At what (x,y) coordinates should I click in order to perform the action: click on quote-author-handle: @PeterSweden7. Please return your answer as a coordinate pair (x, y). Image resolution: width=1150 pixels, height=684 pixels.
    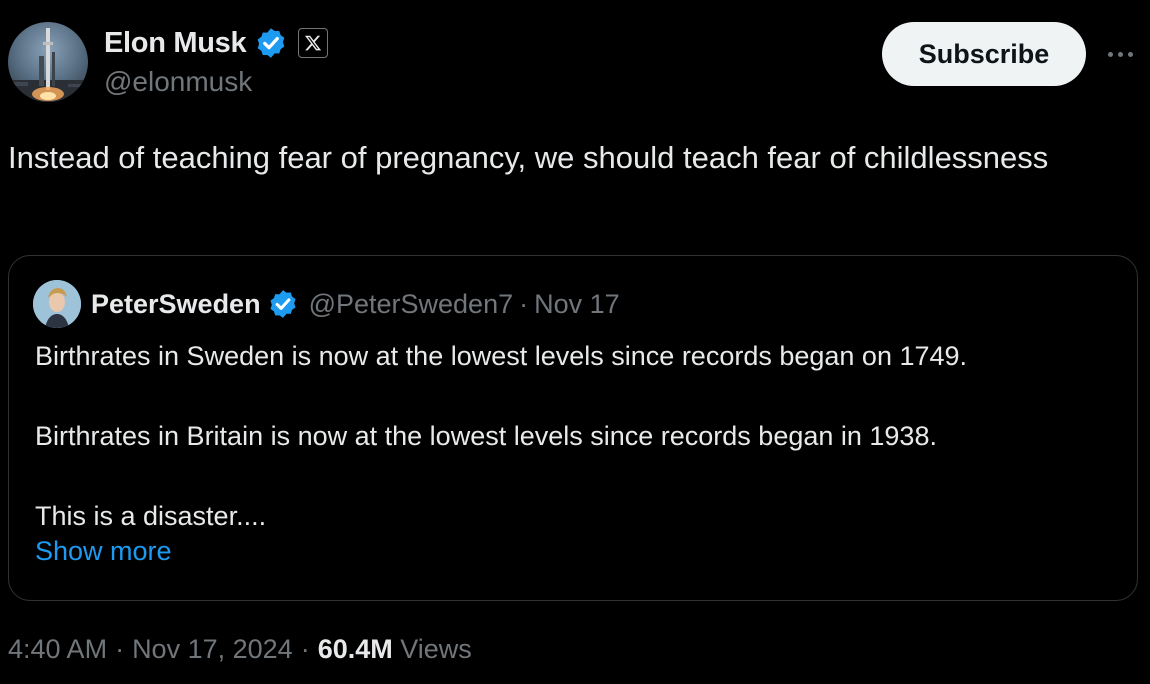
    Looking at the image, I should click on (411, 304).